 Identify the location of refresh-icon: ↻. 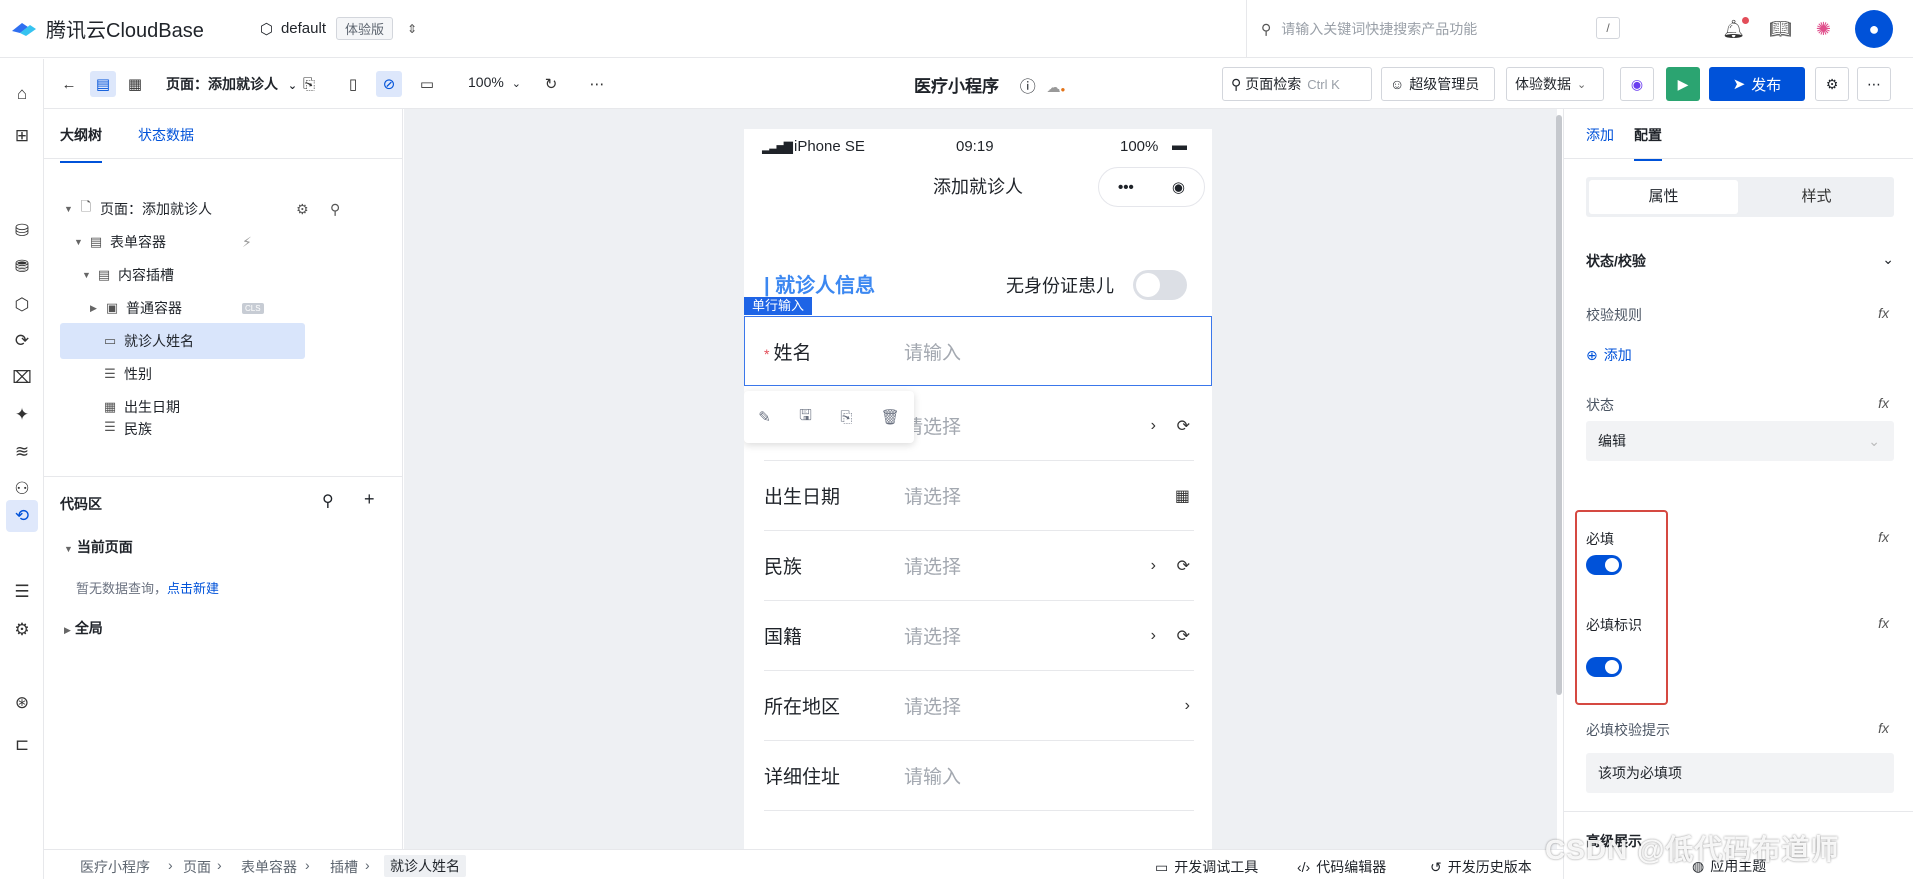
(551, 84).